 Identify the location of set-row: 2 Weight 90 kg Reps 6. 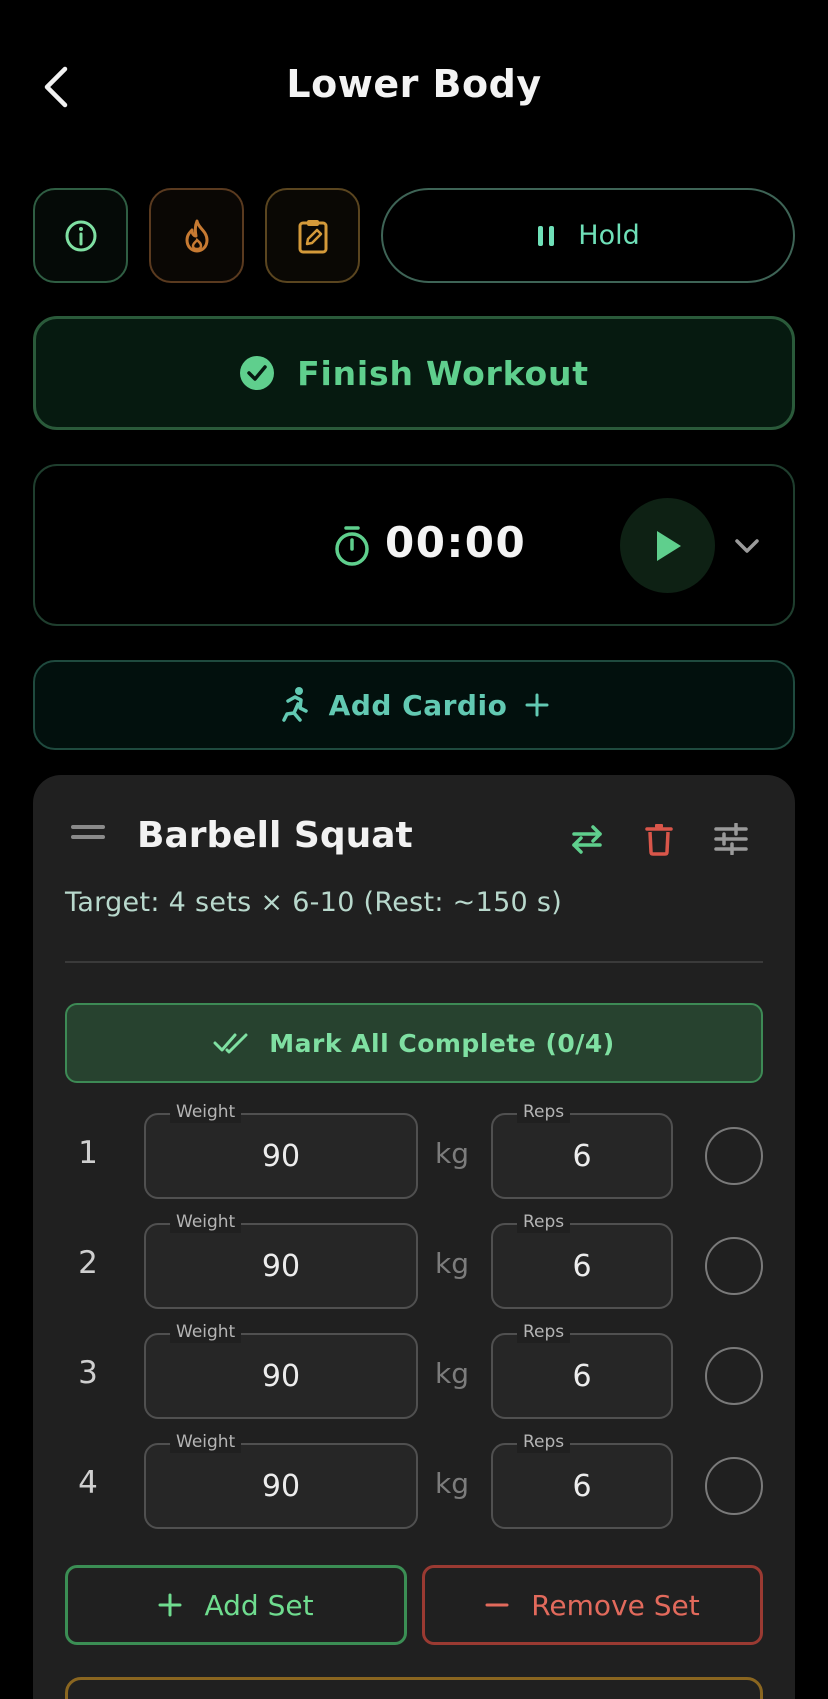
(414, 1260).